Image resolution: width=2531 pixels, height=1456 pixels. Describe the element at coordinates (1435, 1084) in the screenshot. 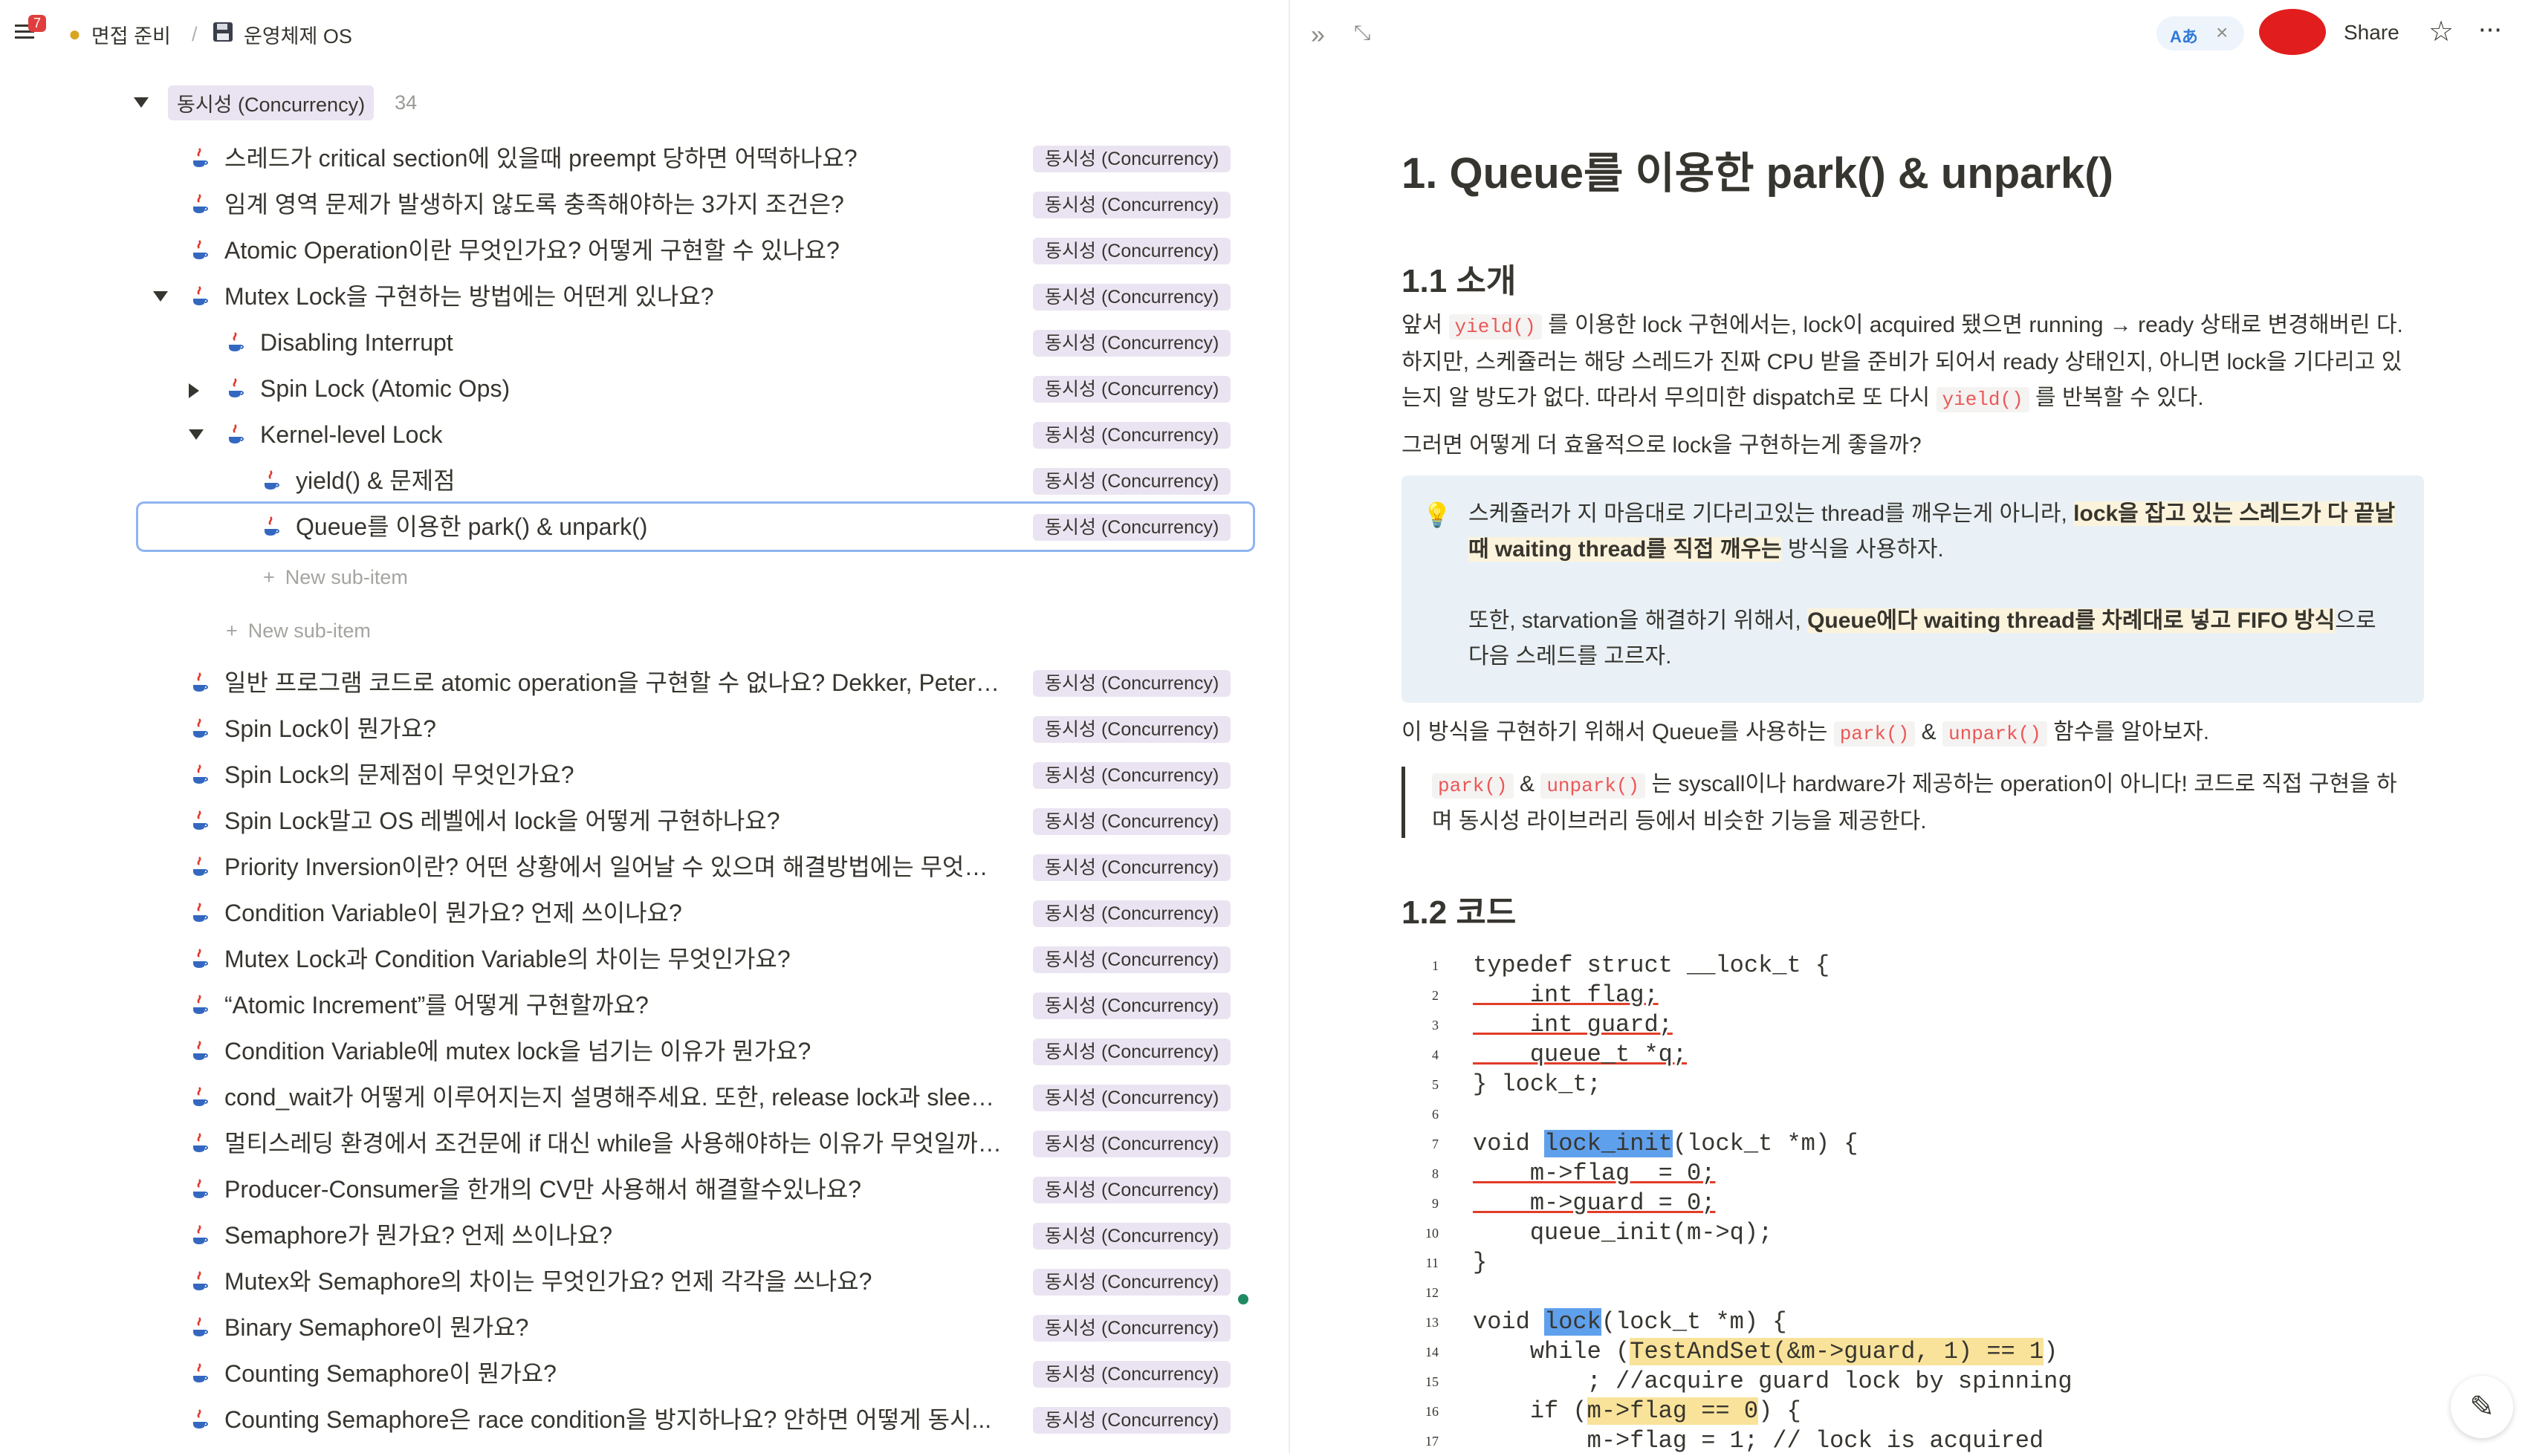

I see `line-number: 5` at that location.